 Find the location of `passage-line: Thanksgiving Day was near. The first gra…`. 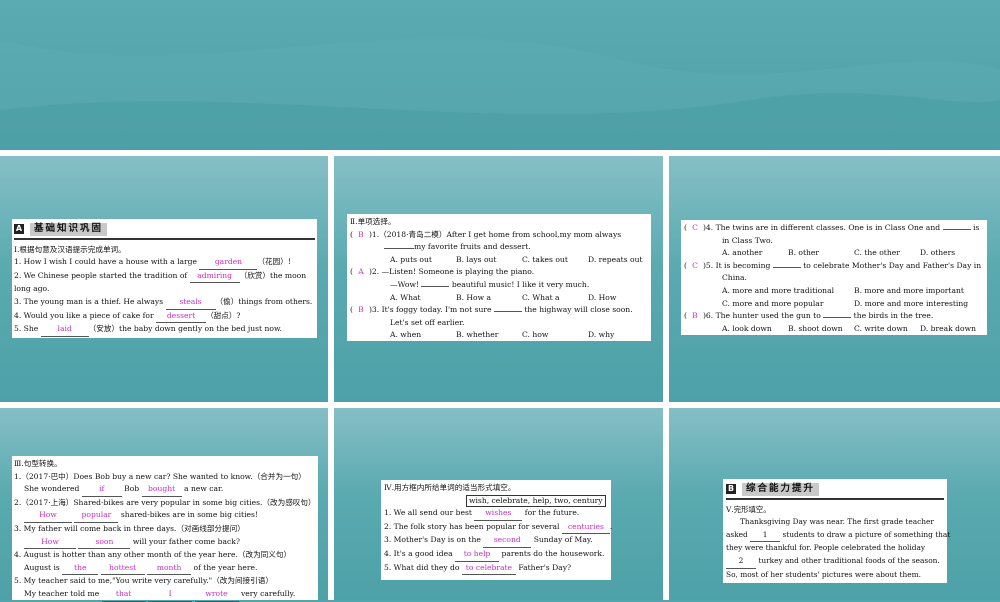

passage-line: Thanksgiving Day was near. The first gra… is located at coordinates (837, 522).